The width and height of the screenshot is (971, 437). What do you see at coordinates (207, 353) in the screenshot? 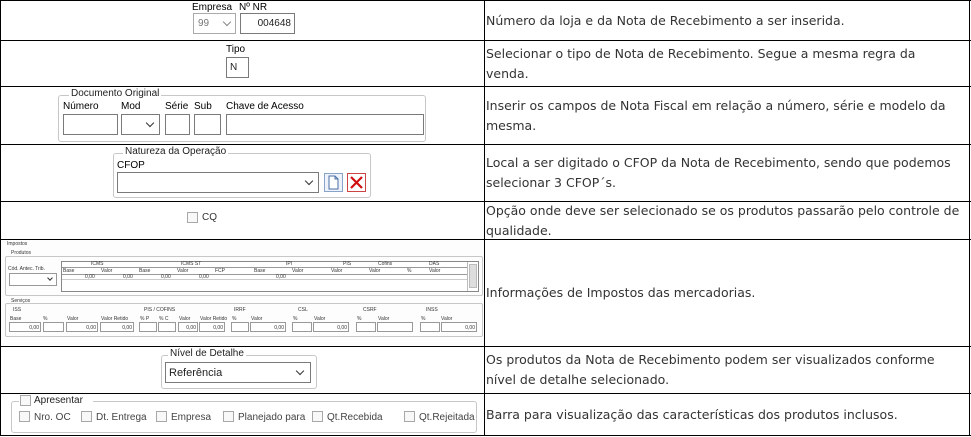
I see `nivel-detalhe-title: Nível de Detalhe` at bounding box center [207, 353].